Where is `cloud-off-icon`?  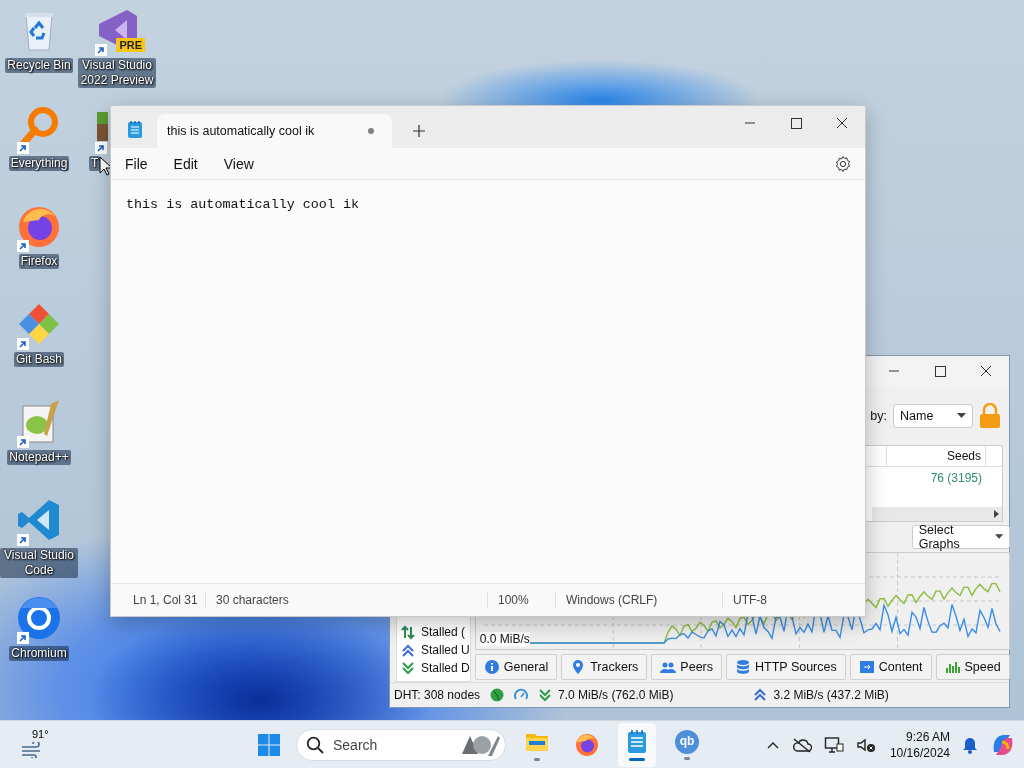 cloud-off-icon is located at coordinates (801, 744).